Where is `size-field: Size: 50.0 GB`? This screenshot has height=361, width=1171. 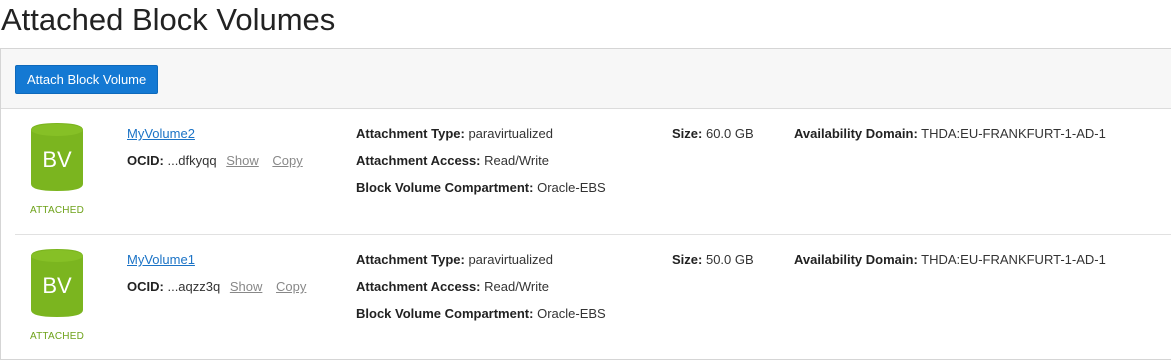
size-field: Size: 50.0 GB is located at coordinates (713, 259).